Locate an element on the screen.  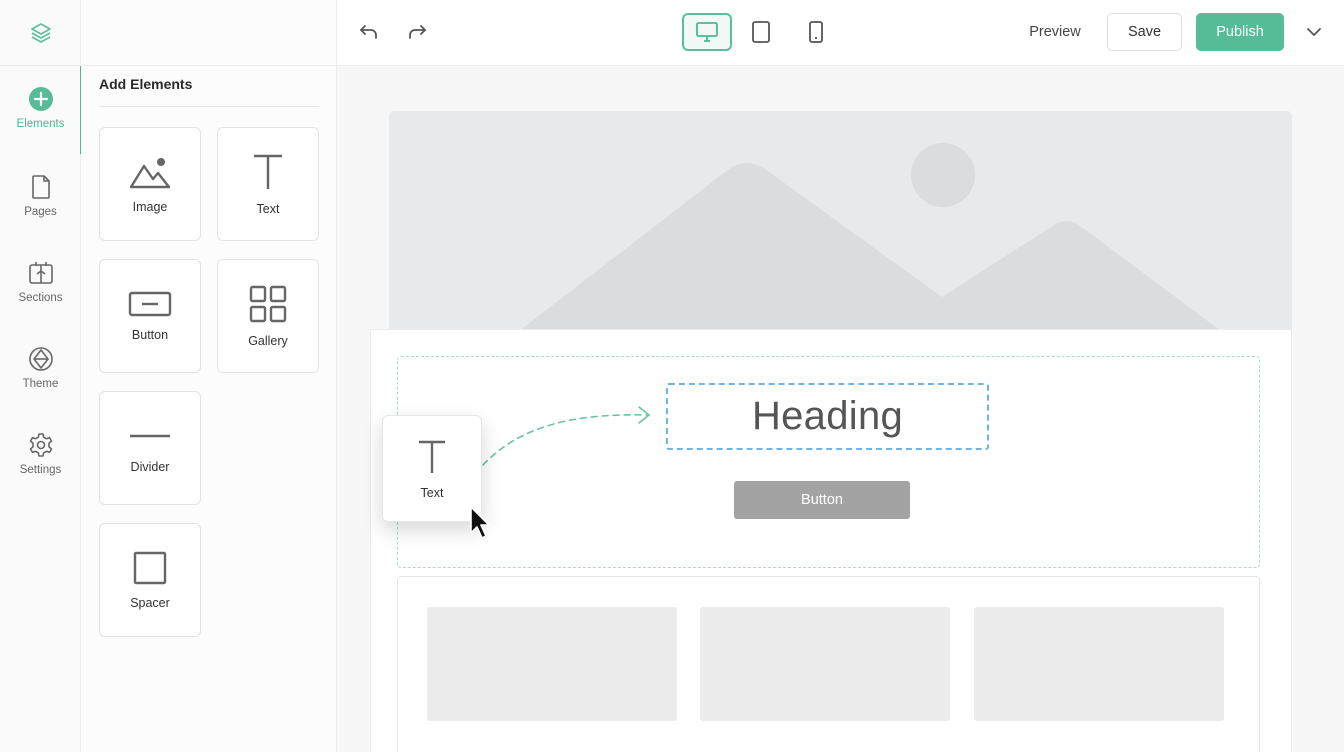
device-tablet-button is located at coordinates (761, 32).